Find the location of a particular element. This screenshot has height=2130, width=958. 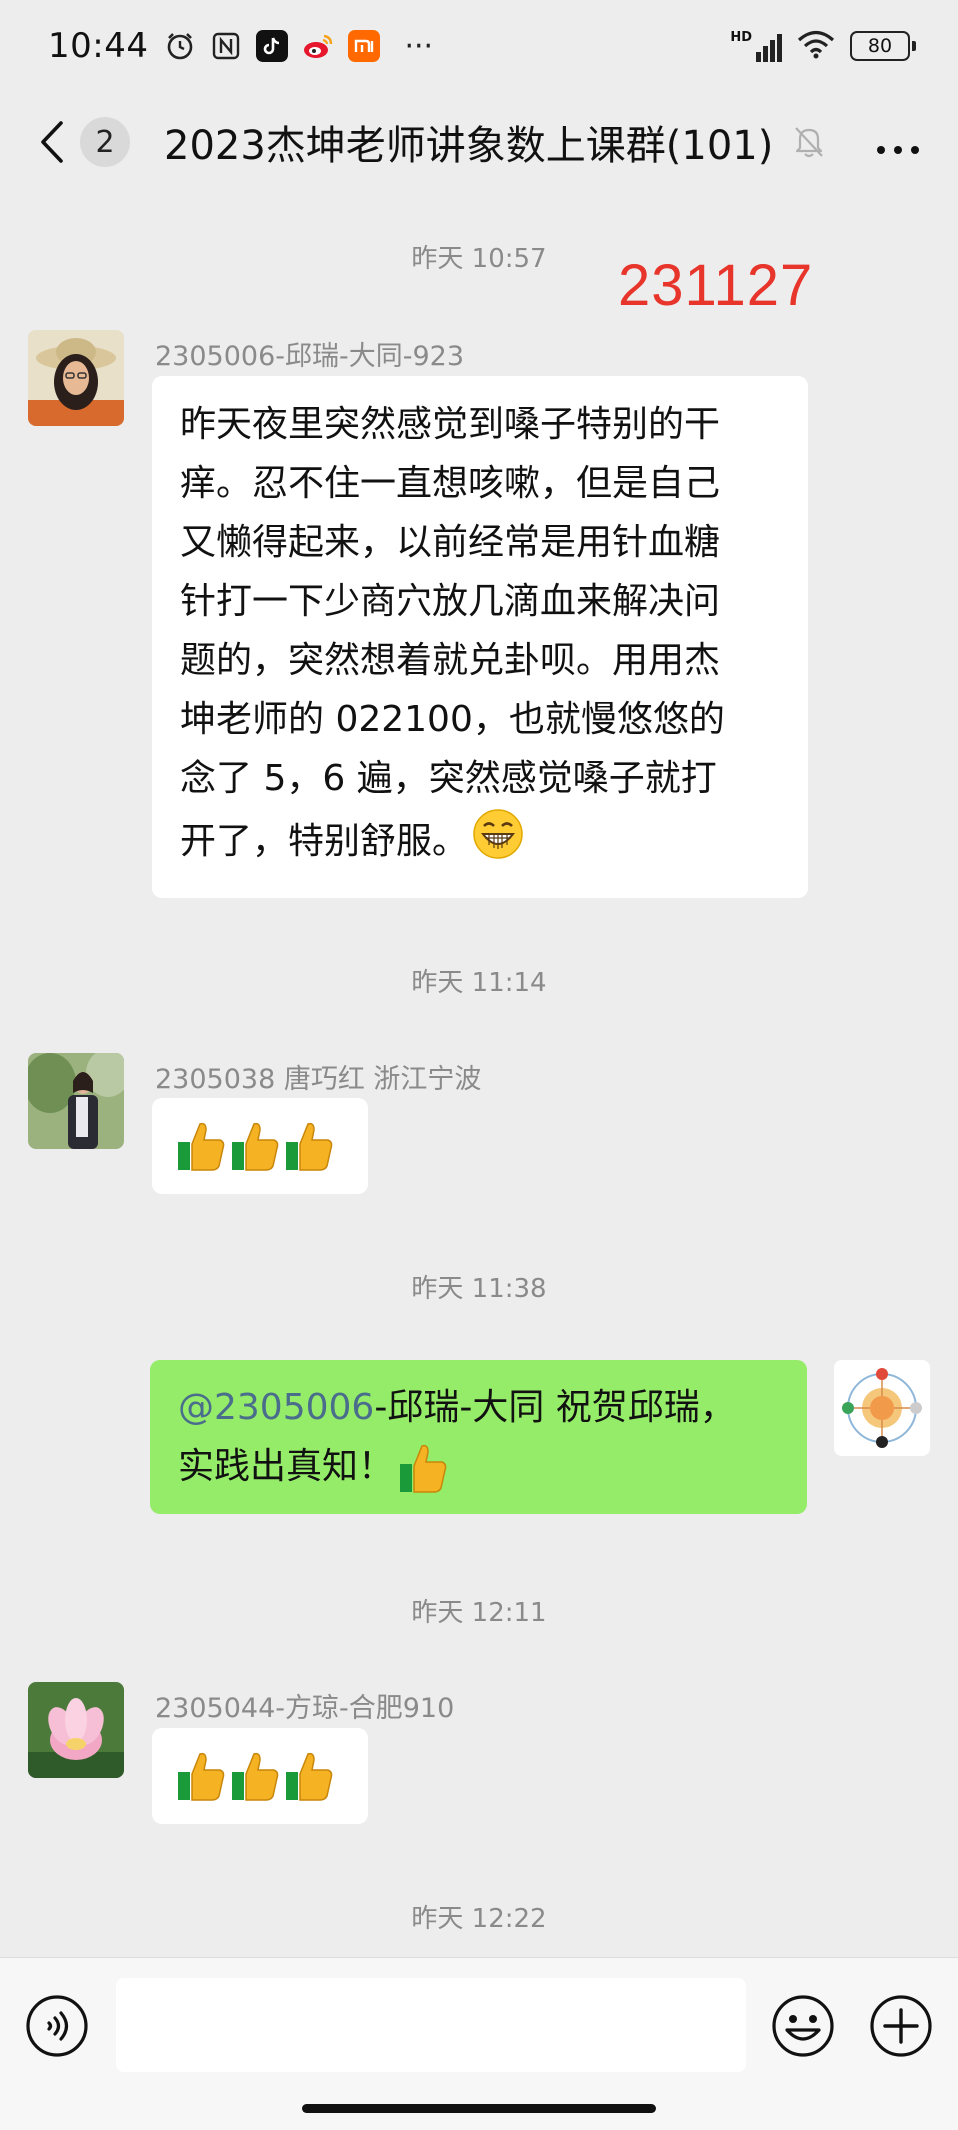

message-timestamp: 昨天 10:57 is located at coordinates (479, 259).